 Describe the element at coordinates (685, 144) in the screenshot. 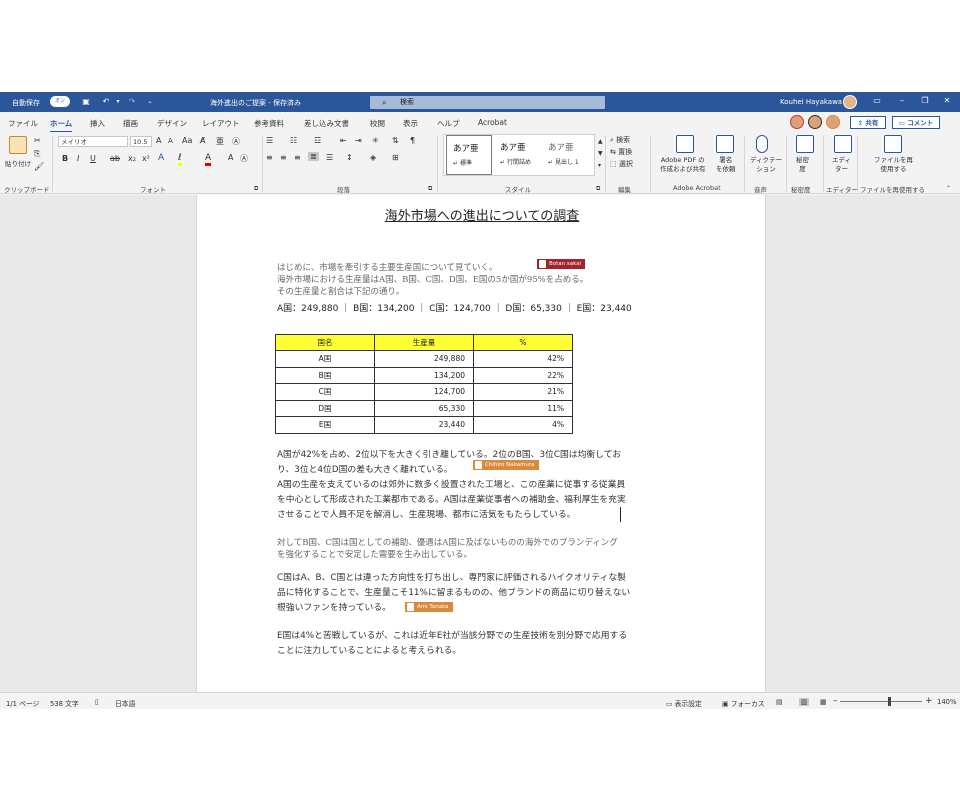

I see `create-pdf-icon` at that location.